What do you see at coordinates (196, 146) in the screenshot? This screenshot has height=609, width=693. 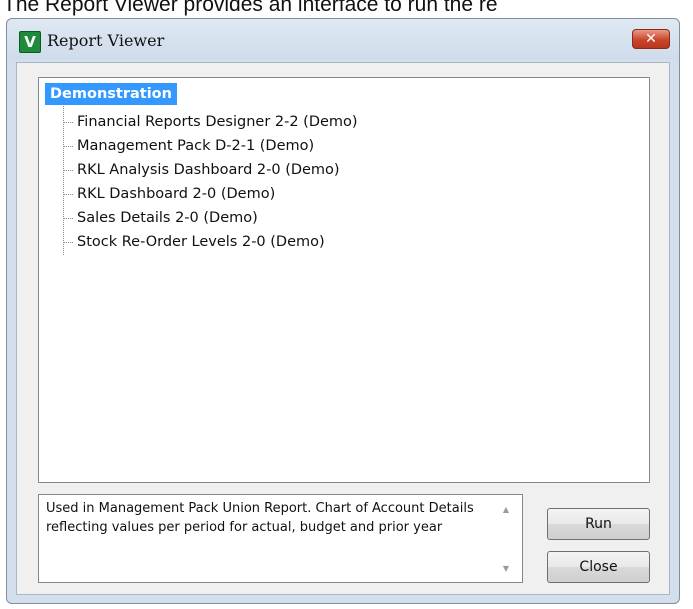 I see `tree-item-label: Management Pack D-2-1 (Demo)` at bounding box center [196, 146].